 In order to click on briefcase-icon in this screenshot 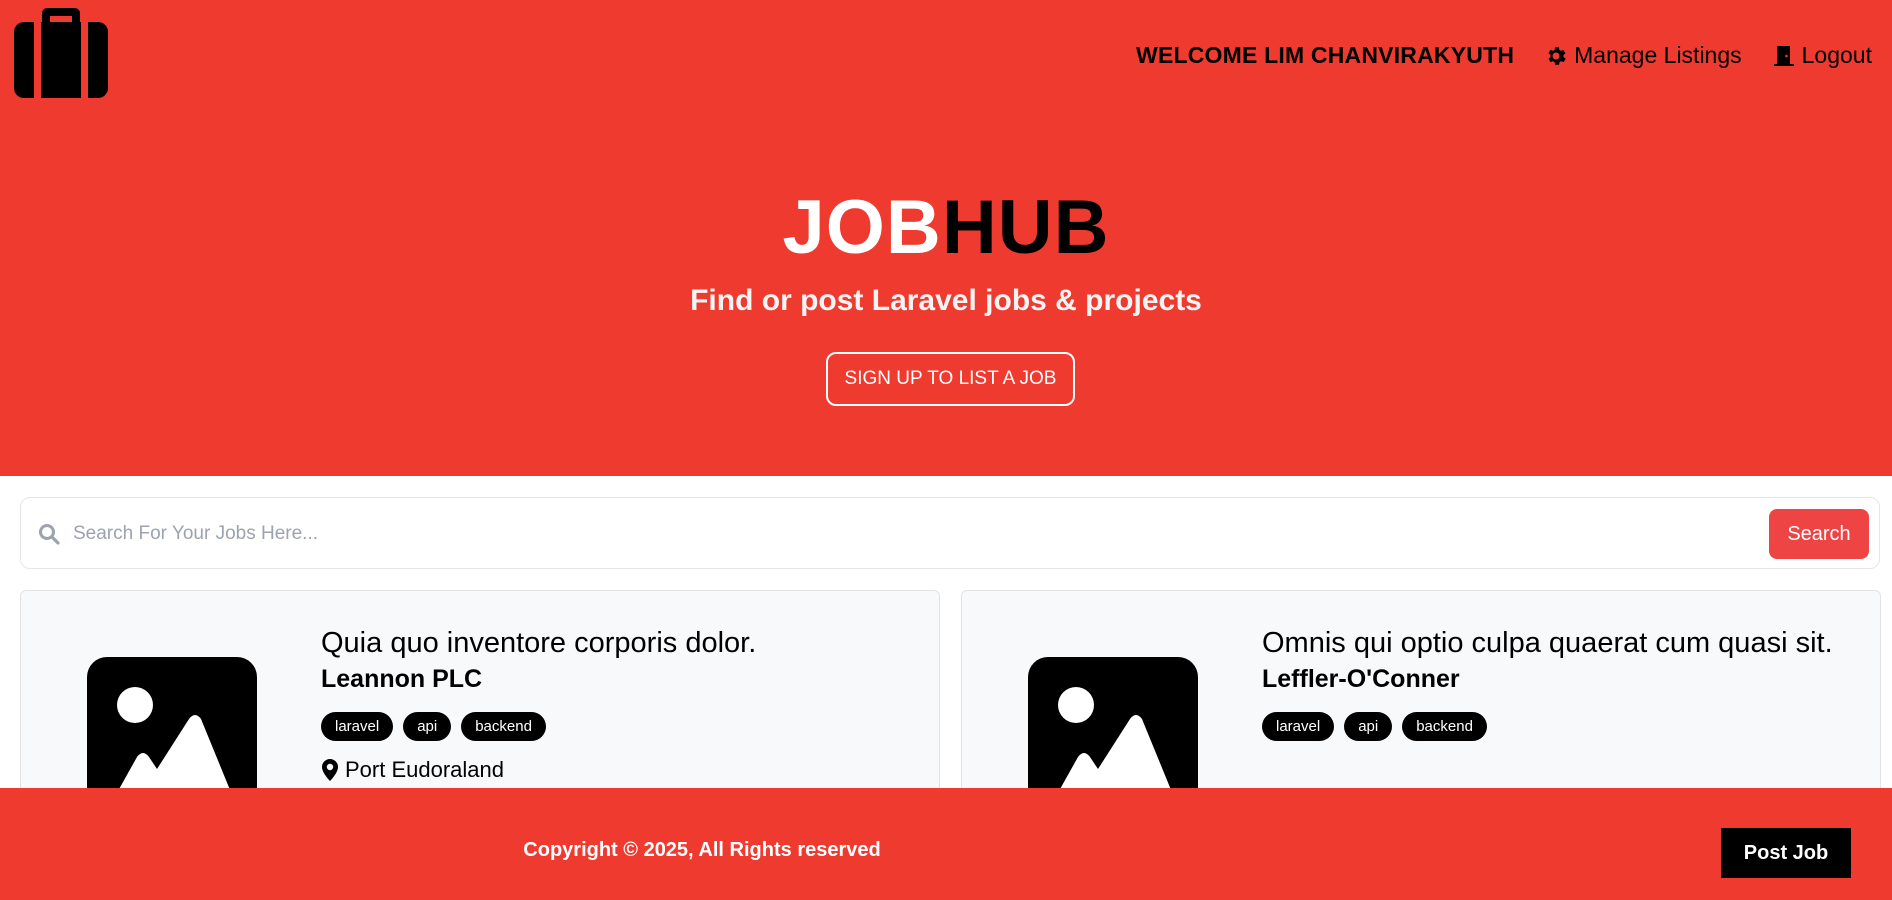, I will do `click(60, 54)`.